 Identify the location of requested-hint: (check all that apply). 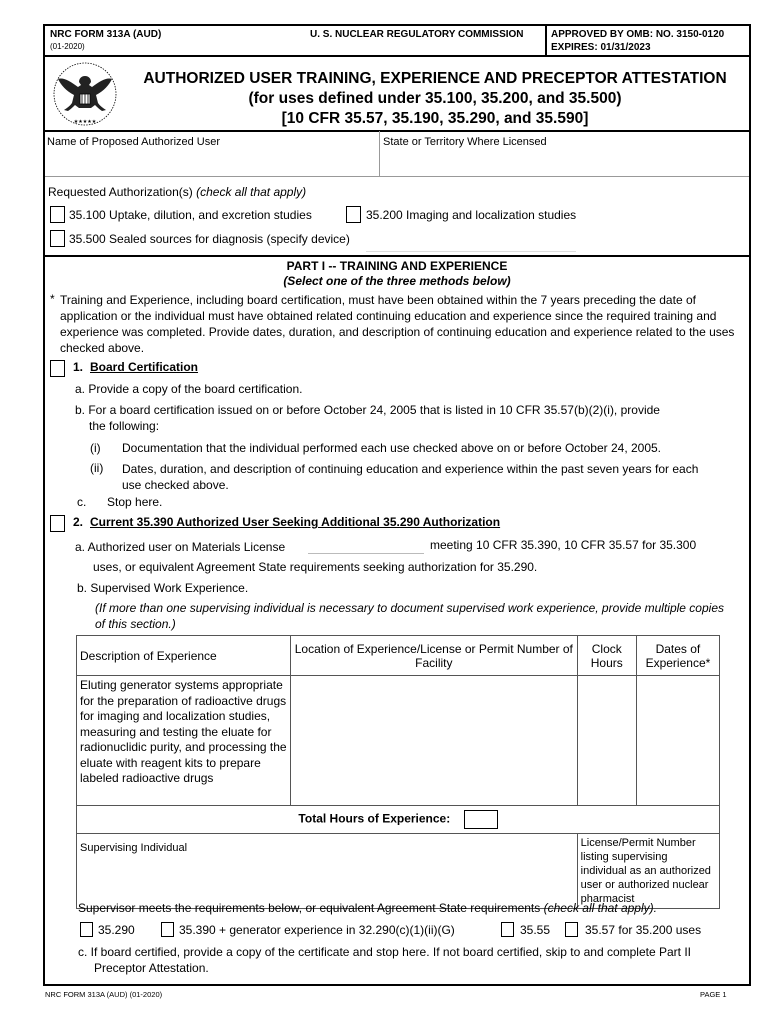
(251, 192).